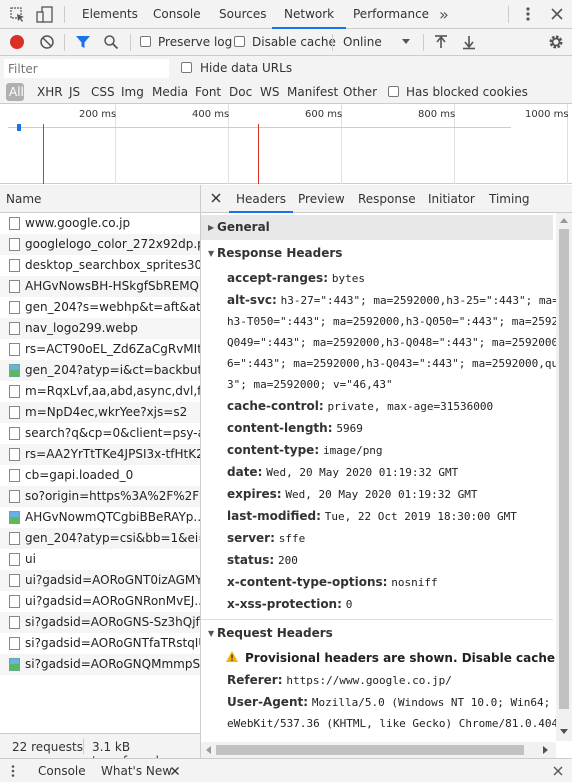 The height and width of the screenshot is (782, 572). What do you see at coordinates (370, 750) in the screenshot?
I see `horizontal-scroll-thumb` at bounding box center [370, 750].